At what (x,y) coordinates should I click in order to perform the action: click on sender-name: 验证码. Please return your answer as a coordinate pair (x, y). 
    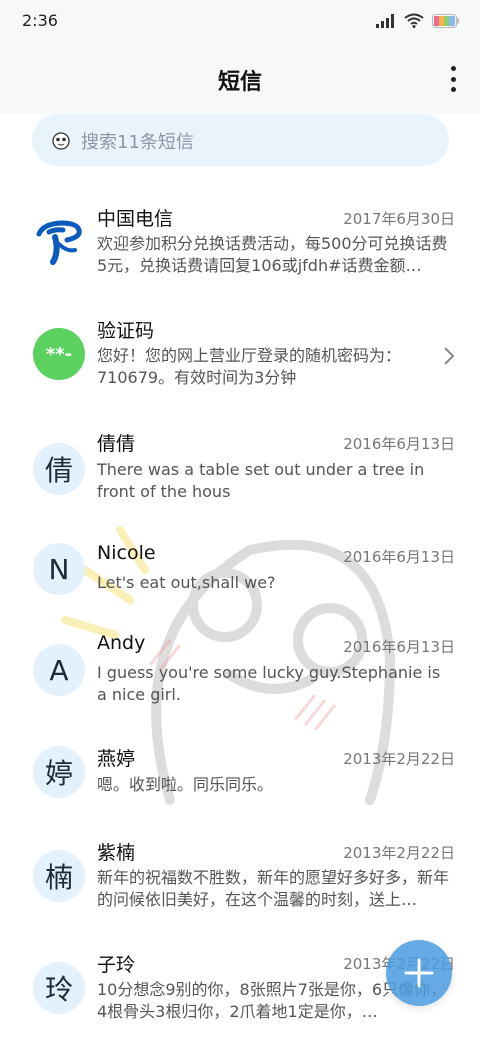
    Looking at the image, I should click on (126, 331).